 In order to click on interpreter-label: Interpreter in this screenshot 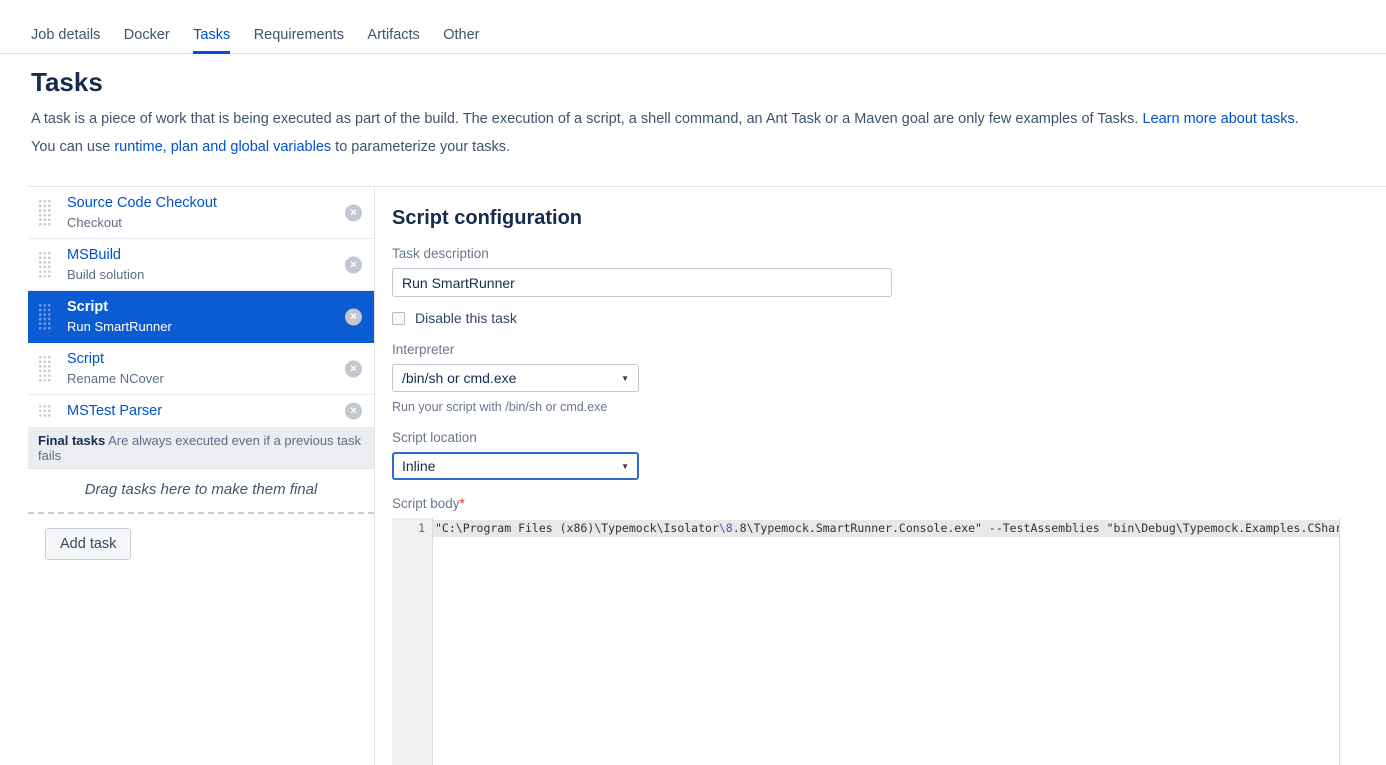, I will do `click(423, 349)`.